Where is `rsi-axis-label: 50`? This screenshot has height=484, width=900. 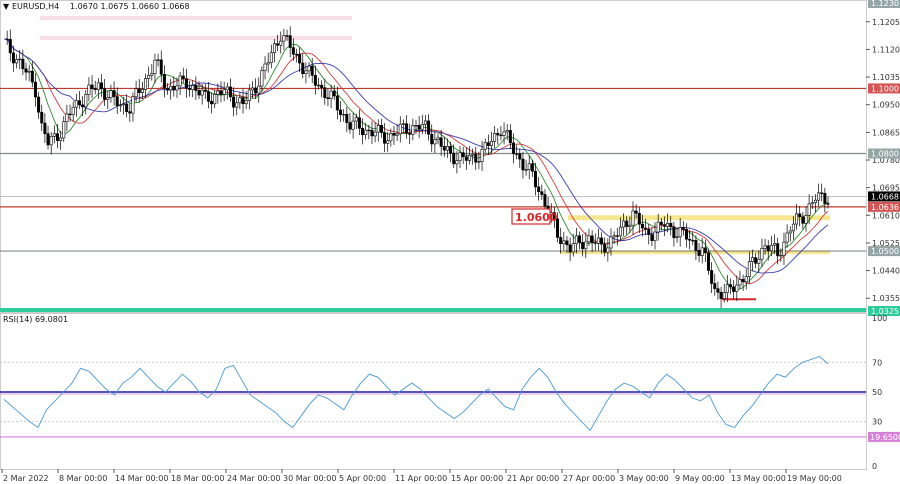
rsi-axis-label: 50 is located at coordinates (877, 392).